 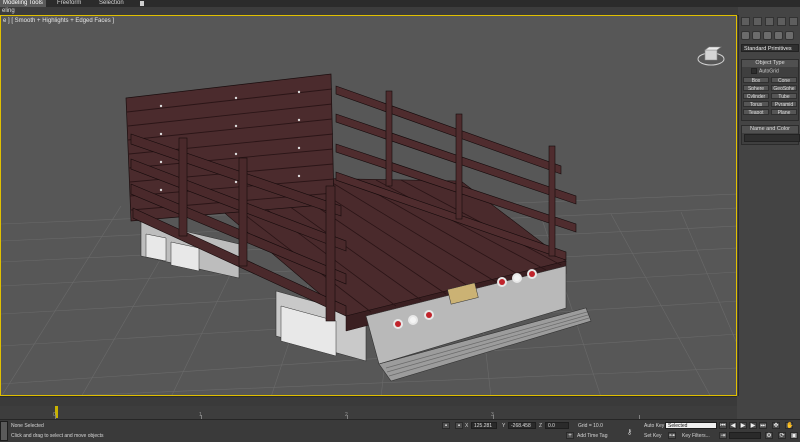 What do you see at coordinates (770, 129) in the screenshot?
I see `name-and-color-title: Name and Color` at bounding box center [770, 129].